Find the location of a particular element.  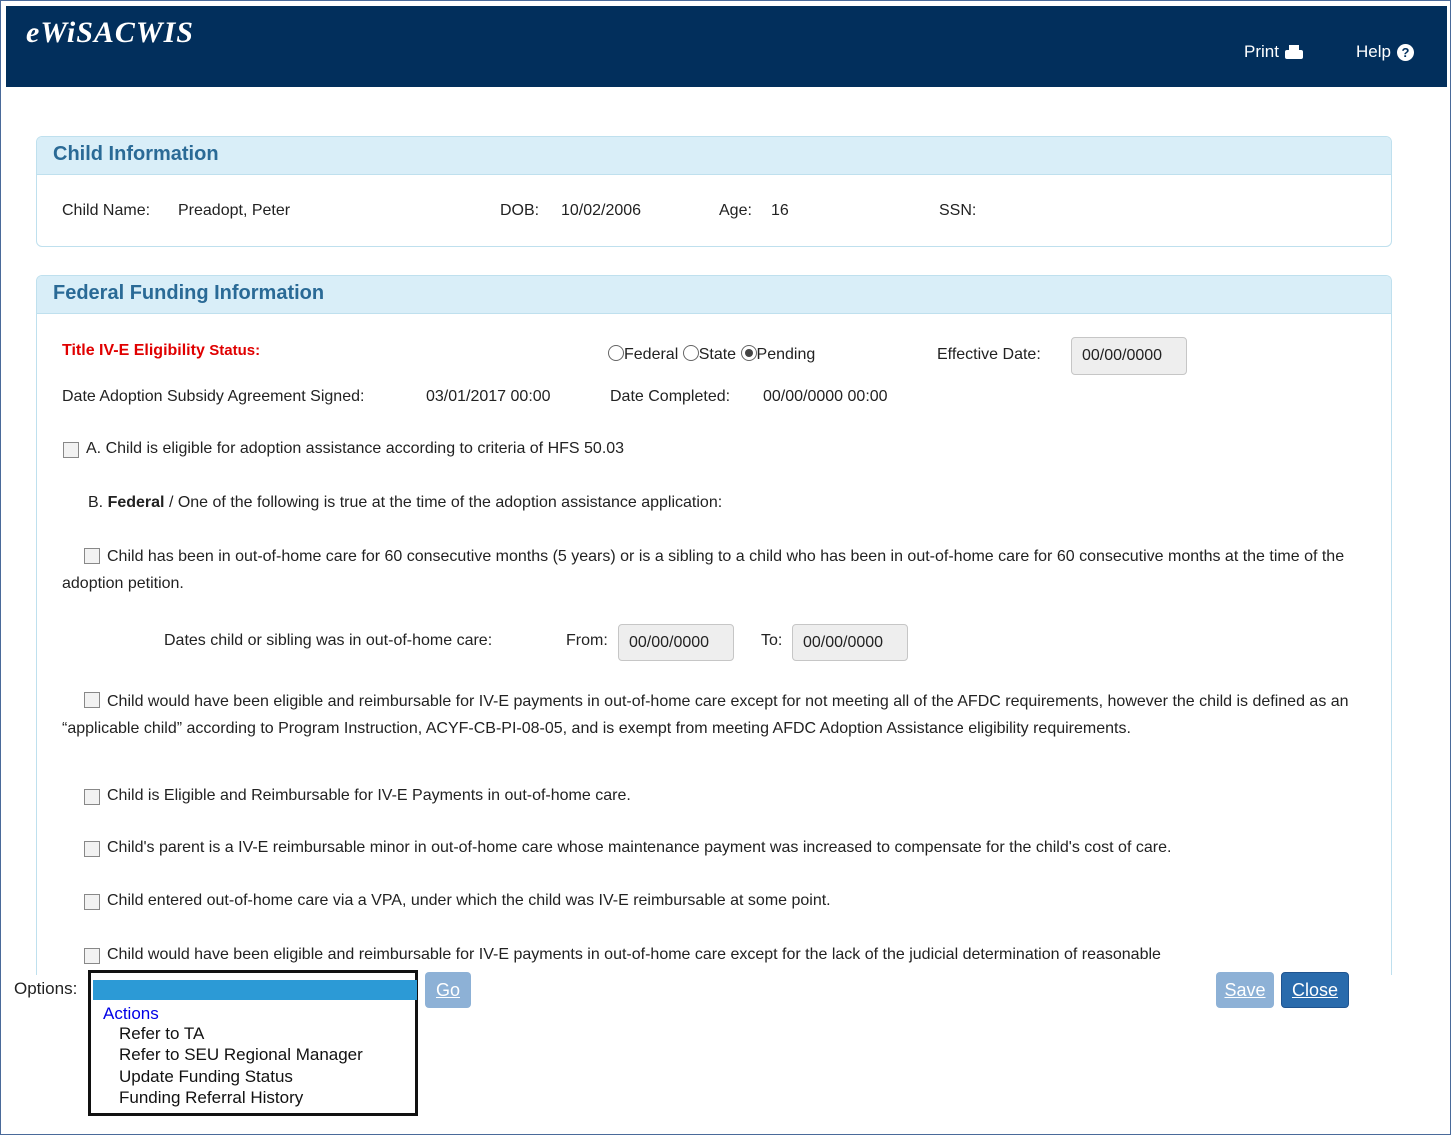

panel-header: Child Information is located at coordinates (714, 156).